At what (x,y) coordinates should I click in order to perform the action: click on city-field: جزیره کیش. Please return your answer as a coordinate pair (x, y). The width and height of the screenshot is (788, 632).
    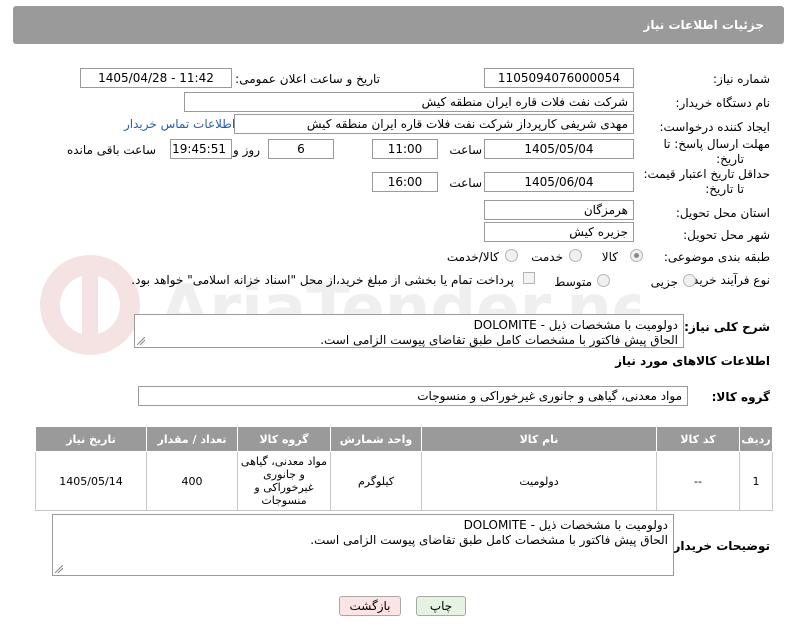
    Looking at the image, I should click on (559, 232).